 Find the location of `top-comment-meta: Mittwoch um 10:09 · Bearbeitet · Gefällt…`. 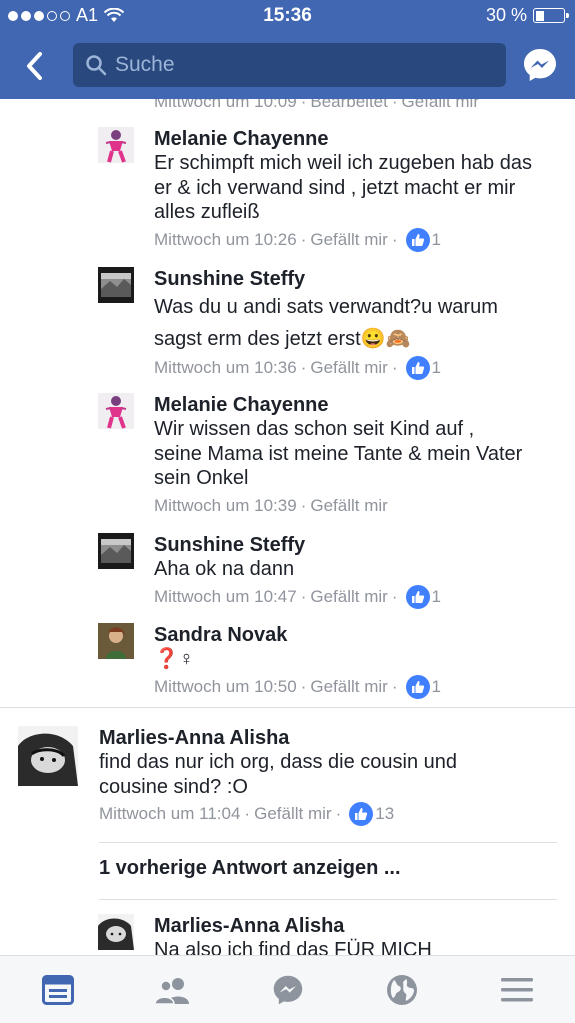

top-comment-meta: Mittwoch um 10:09 · Bearbeitet · Gefällt… is located at coordinates (316, 107).